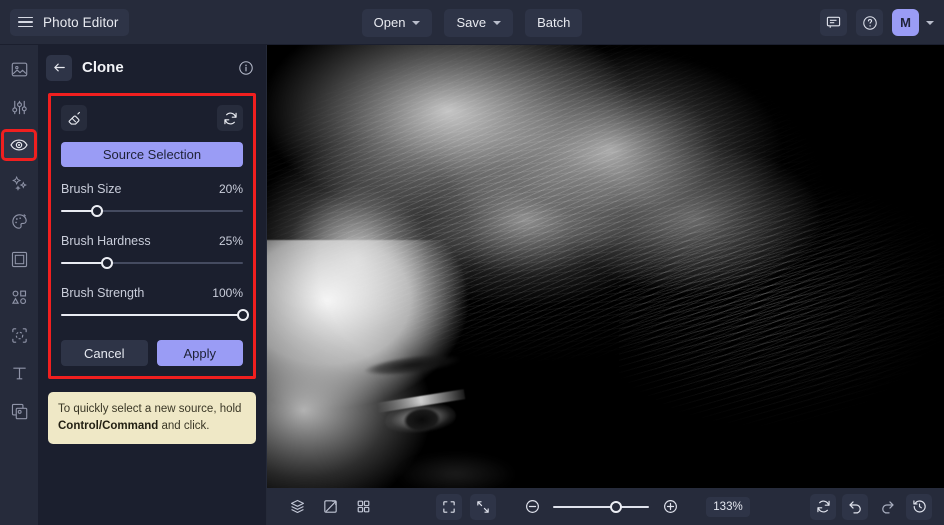 The width and height of the screenshot is (944, 525). I want to click on clone-tool-row, so click(152, 118).